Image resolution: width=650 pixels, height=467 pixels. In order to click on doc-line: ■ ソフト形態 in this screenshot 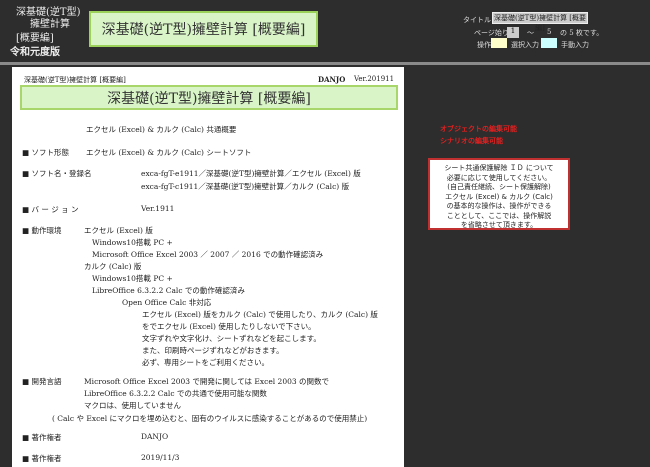, I will do `click(45, 152)`.